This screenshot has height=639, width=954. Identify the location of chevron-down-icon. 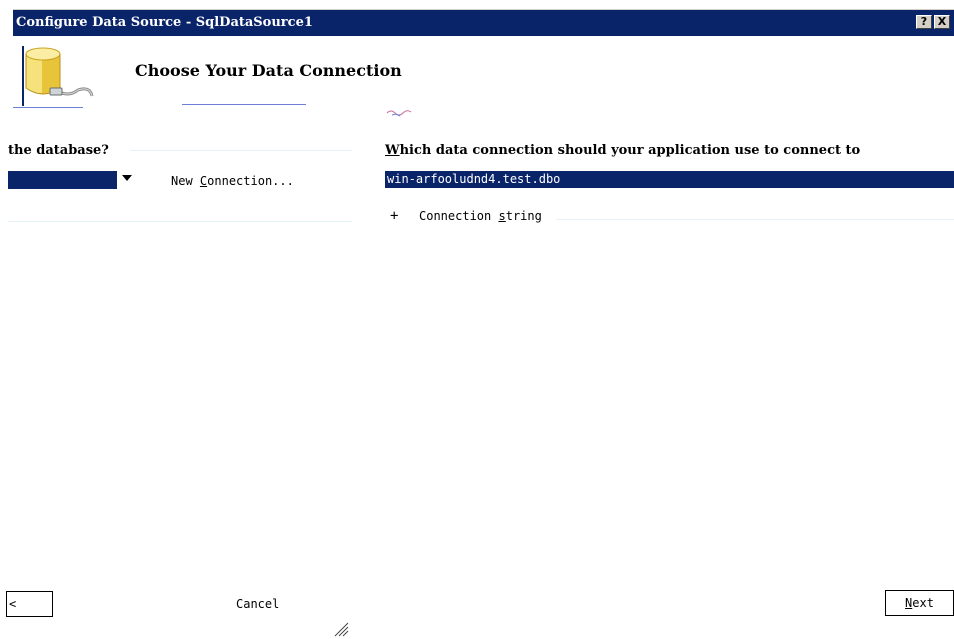
(127, 178).